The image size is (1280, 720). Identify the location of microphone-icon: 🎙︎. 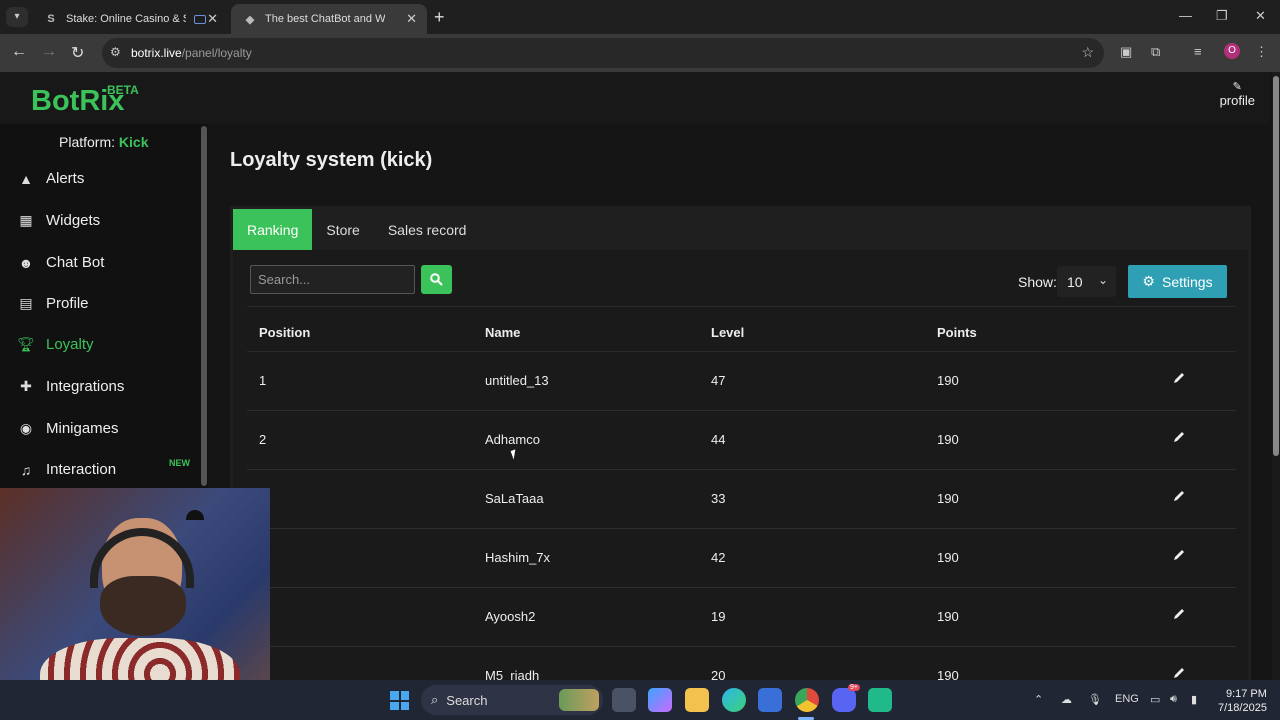
(1095, 699).